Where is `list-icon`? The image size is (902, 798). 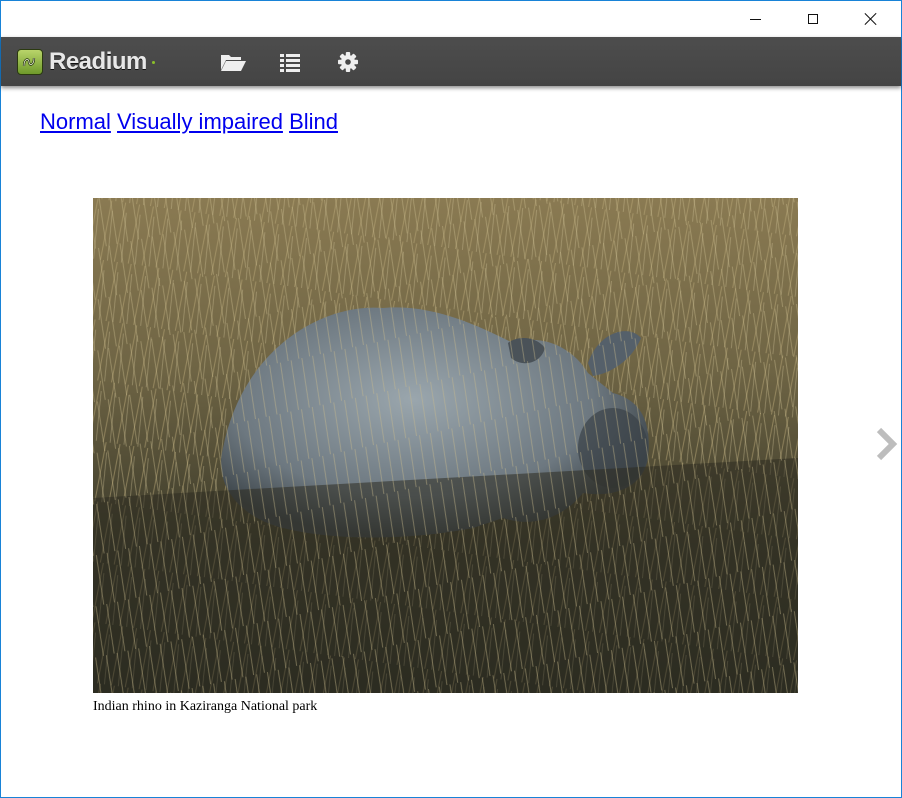
list-icon is located at coordinates (290, 63).